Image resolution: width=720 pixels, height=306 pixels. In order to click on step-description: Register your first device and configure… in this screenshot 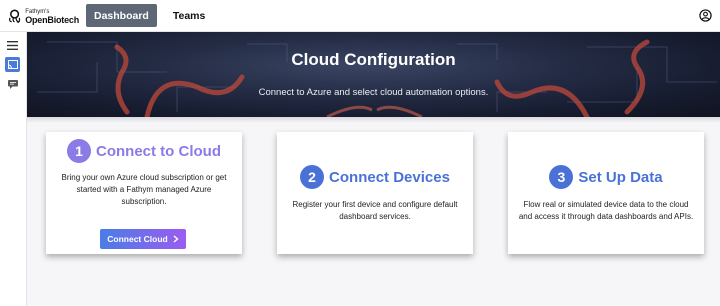, I will do `click(375, 210)`.